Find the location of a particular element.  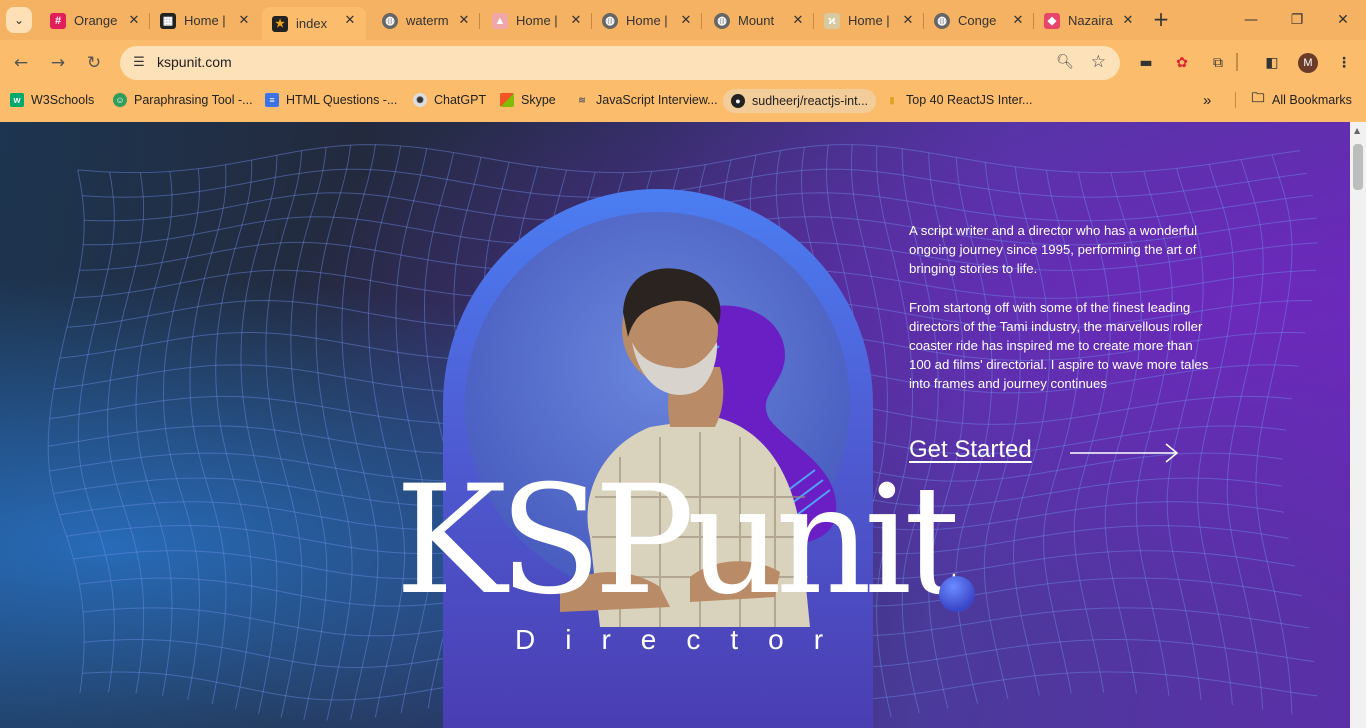

forward-button: → is located at coordinates (58, 63).